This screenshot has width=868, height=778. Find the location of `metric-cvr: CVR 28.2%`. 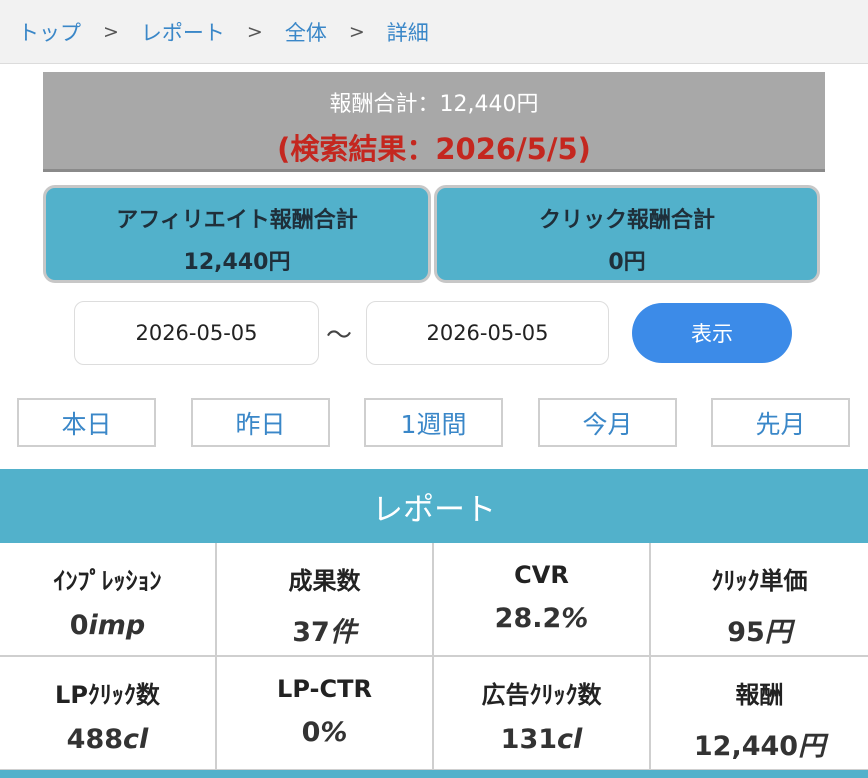

metric-cvr: CVR 28.2% is located at coordinates (542, 600).